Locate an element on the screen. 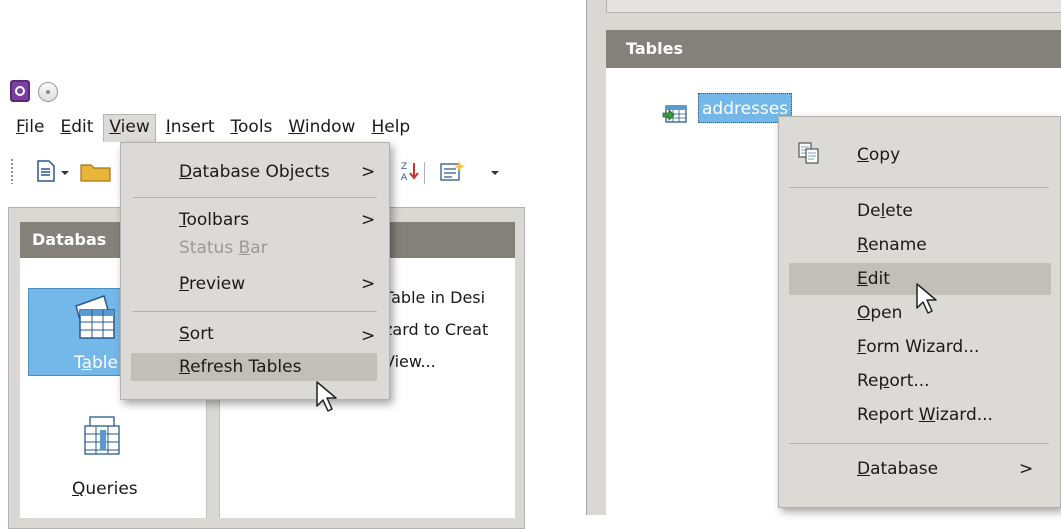 The image size is (1061, 529). menu-item-preview: Preview is located at coordinates (212, 284).